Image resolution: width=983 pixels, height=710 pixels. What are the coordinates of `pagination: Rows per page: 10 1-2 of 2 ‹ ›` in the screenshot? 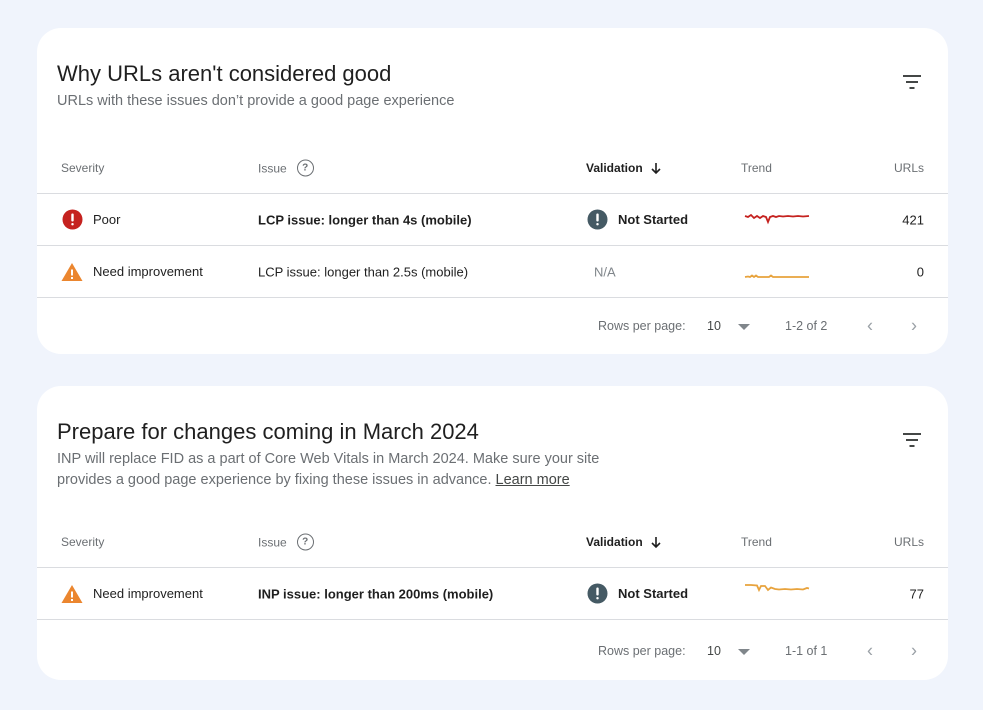 It's located at (492, 326).